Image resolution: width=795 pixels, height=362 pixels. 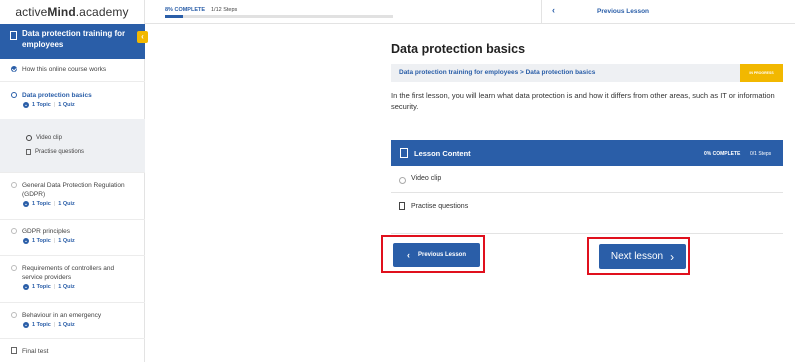 What do you see at coordinates (49, 137) in the screenshot?
I see `sub-item-label: Video clip` at bounding box center [49, 137].